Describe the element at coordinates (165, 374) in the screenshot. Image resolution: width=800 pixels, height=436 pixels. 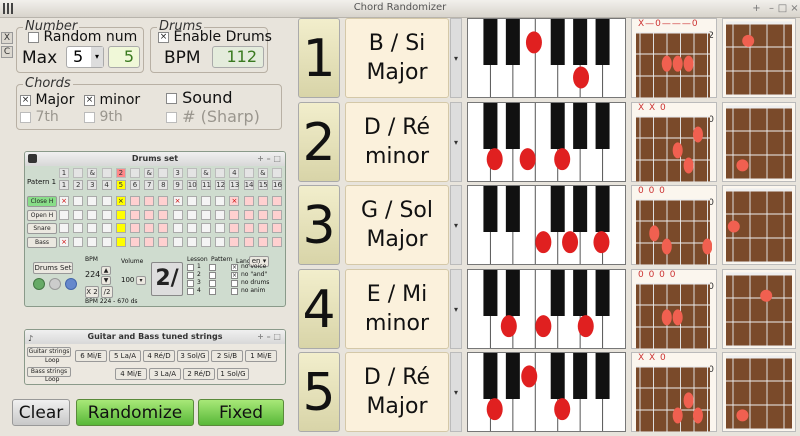
I see `bass-string-button: 3 La/A` at that location.